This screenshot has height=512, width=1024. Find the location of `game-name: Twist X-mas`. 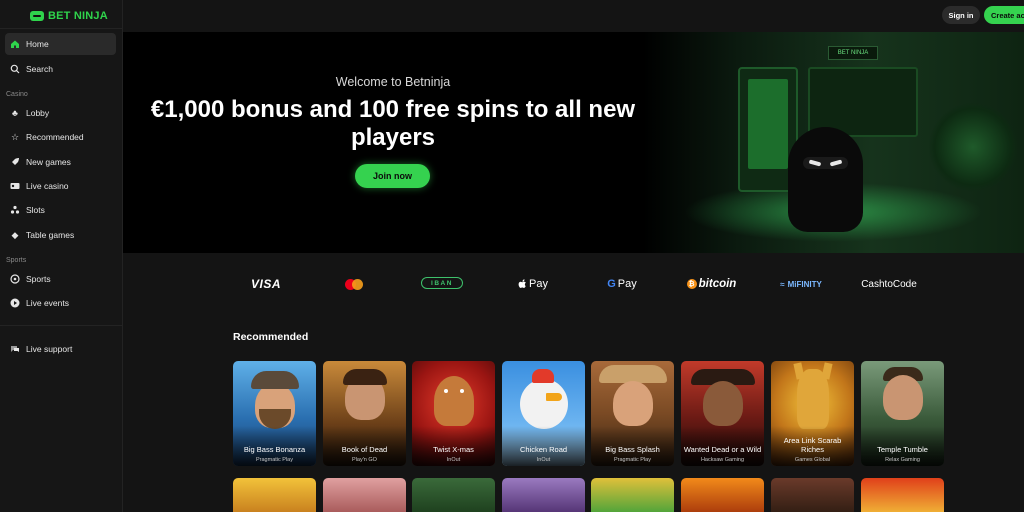

game-name: Twist X-mas is located at coordinates (453, 449).